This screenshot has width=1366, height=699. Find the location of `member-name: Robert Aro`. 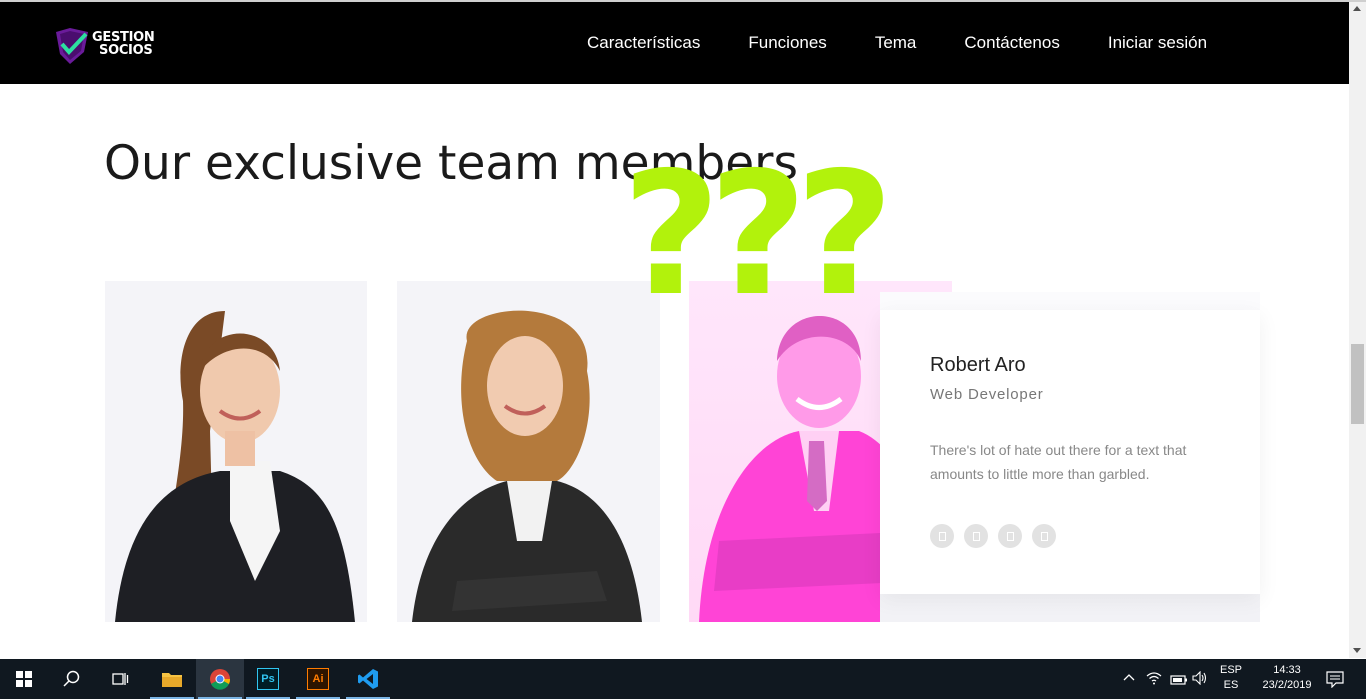

member-name: Robert Aro is located at coordinates (978, 365).